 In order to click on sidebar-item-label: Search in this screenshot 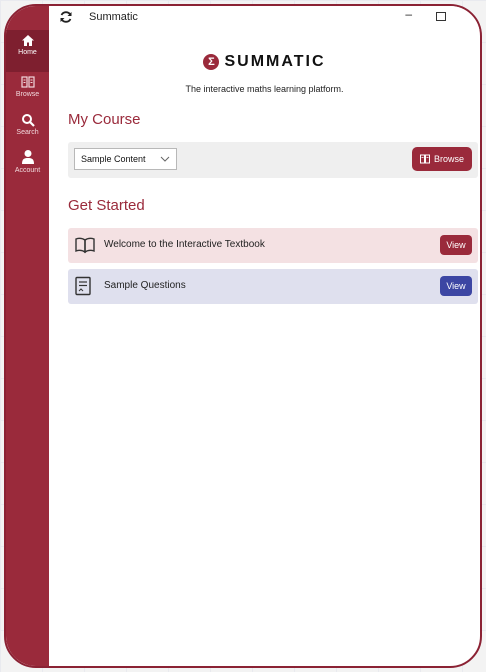, I will do `click(27, 132)`.